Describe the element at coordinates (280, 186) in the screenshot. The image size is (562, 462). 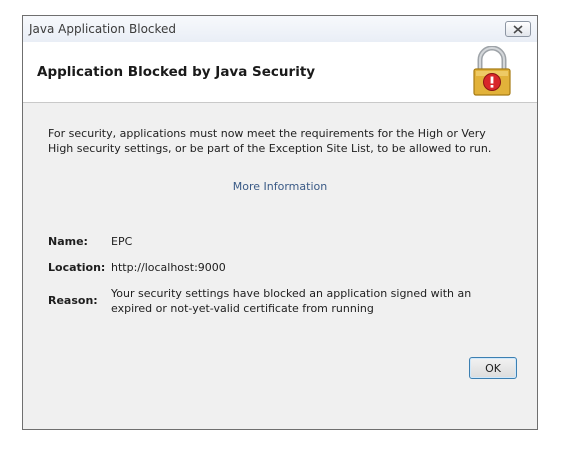
I see `more-information-link: More Information` at that location.